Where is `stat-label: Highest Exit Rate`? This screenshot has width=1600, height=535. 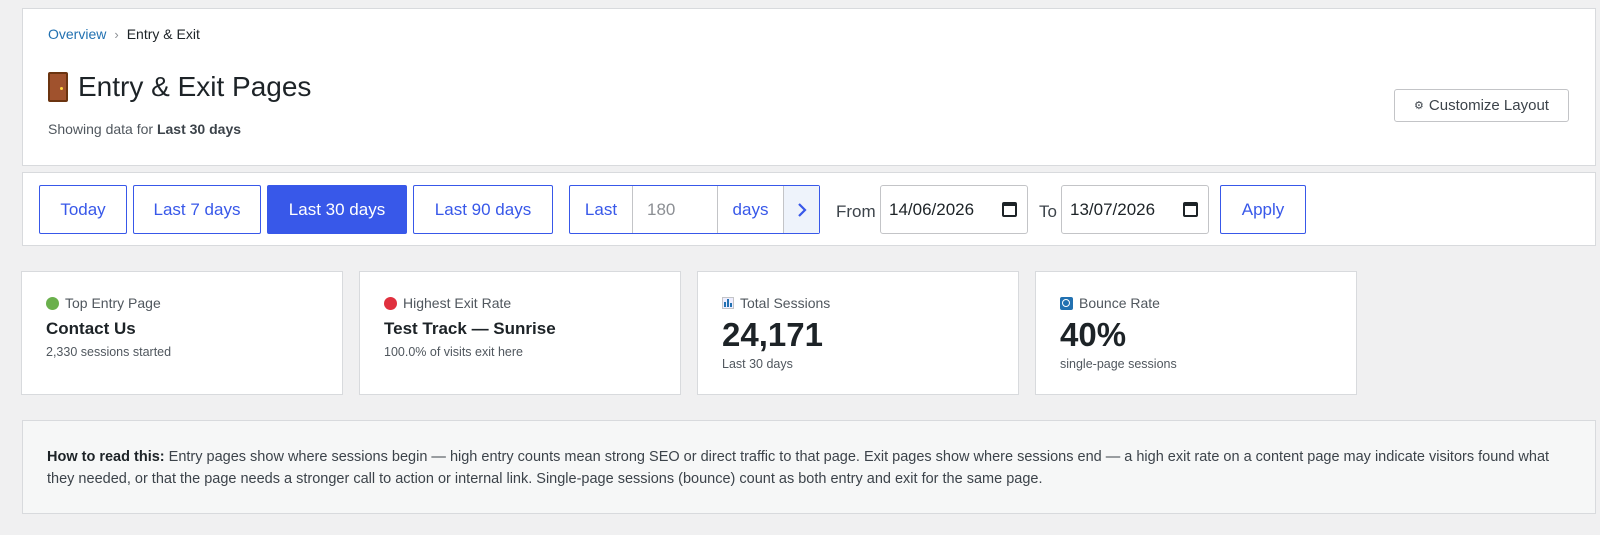 stat-label: Highest Exit Rate is located at coordinates (447, 303).